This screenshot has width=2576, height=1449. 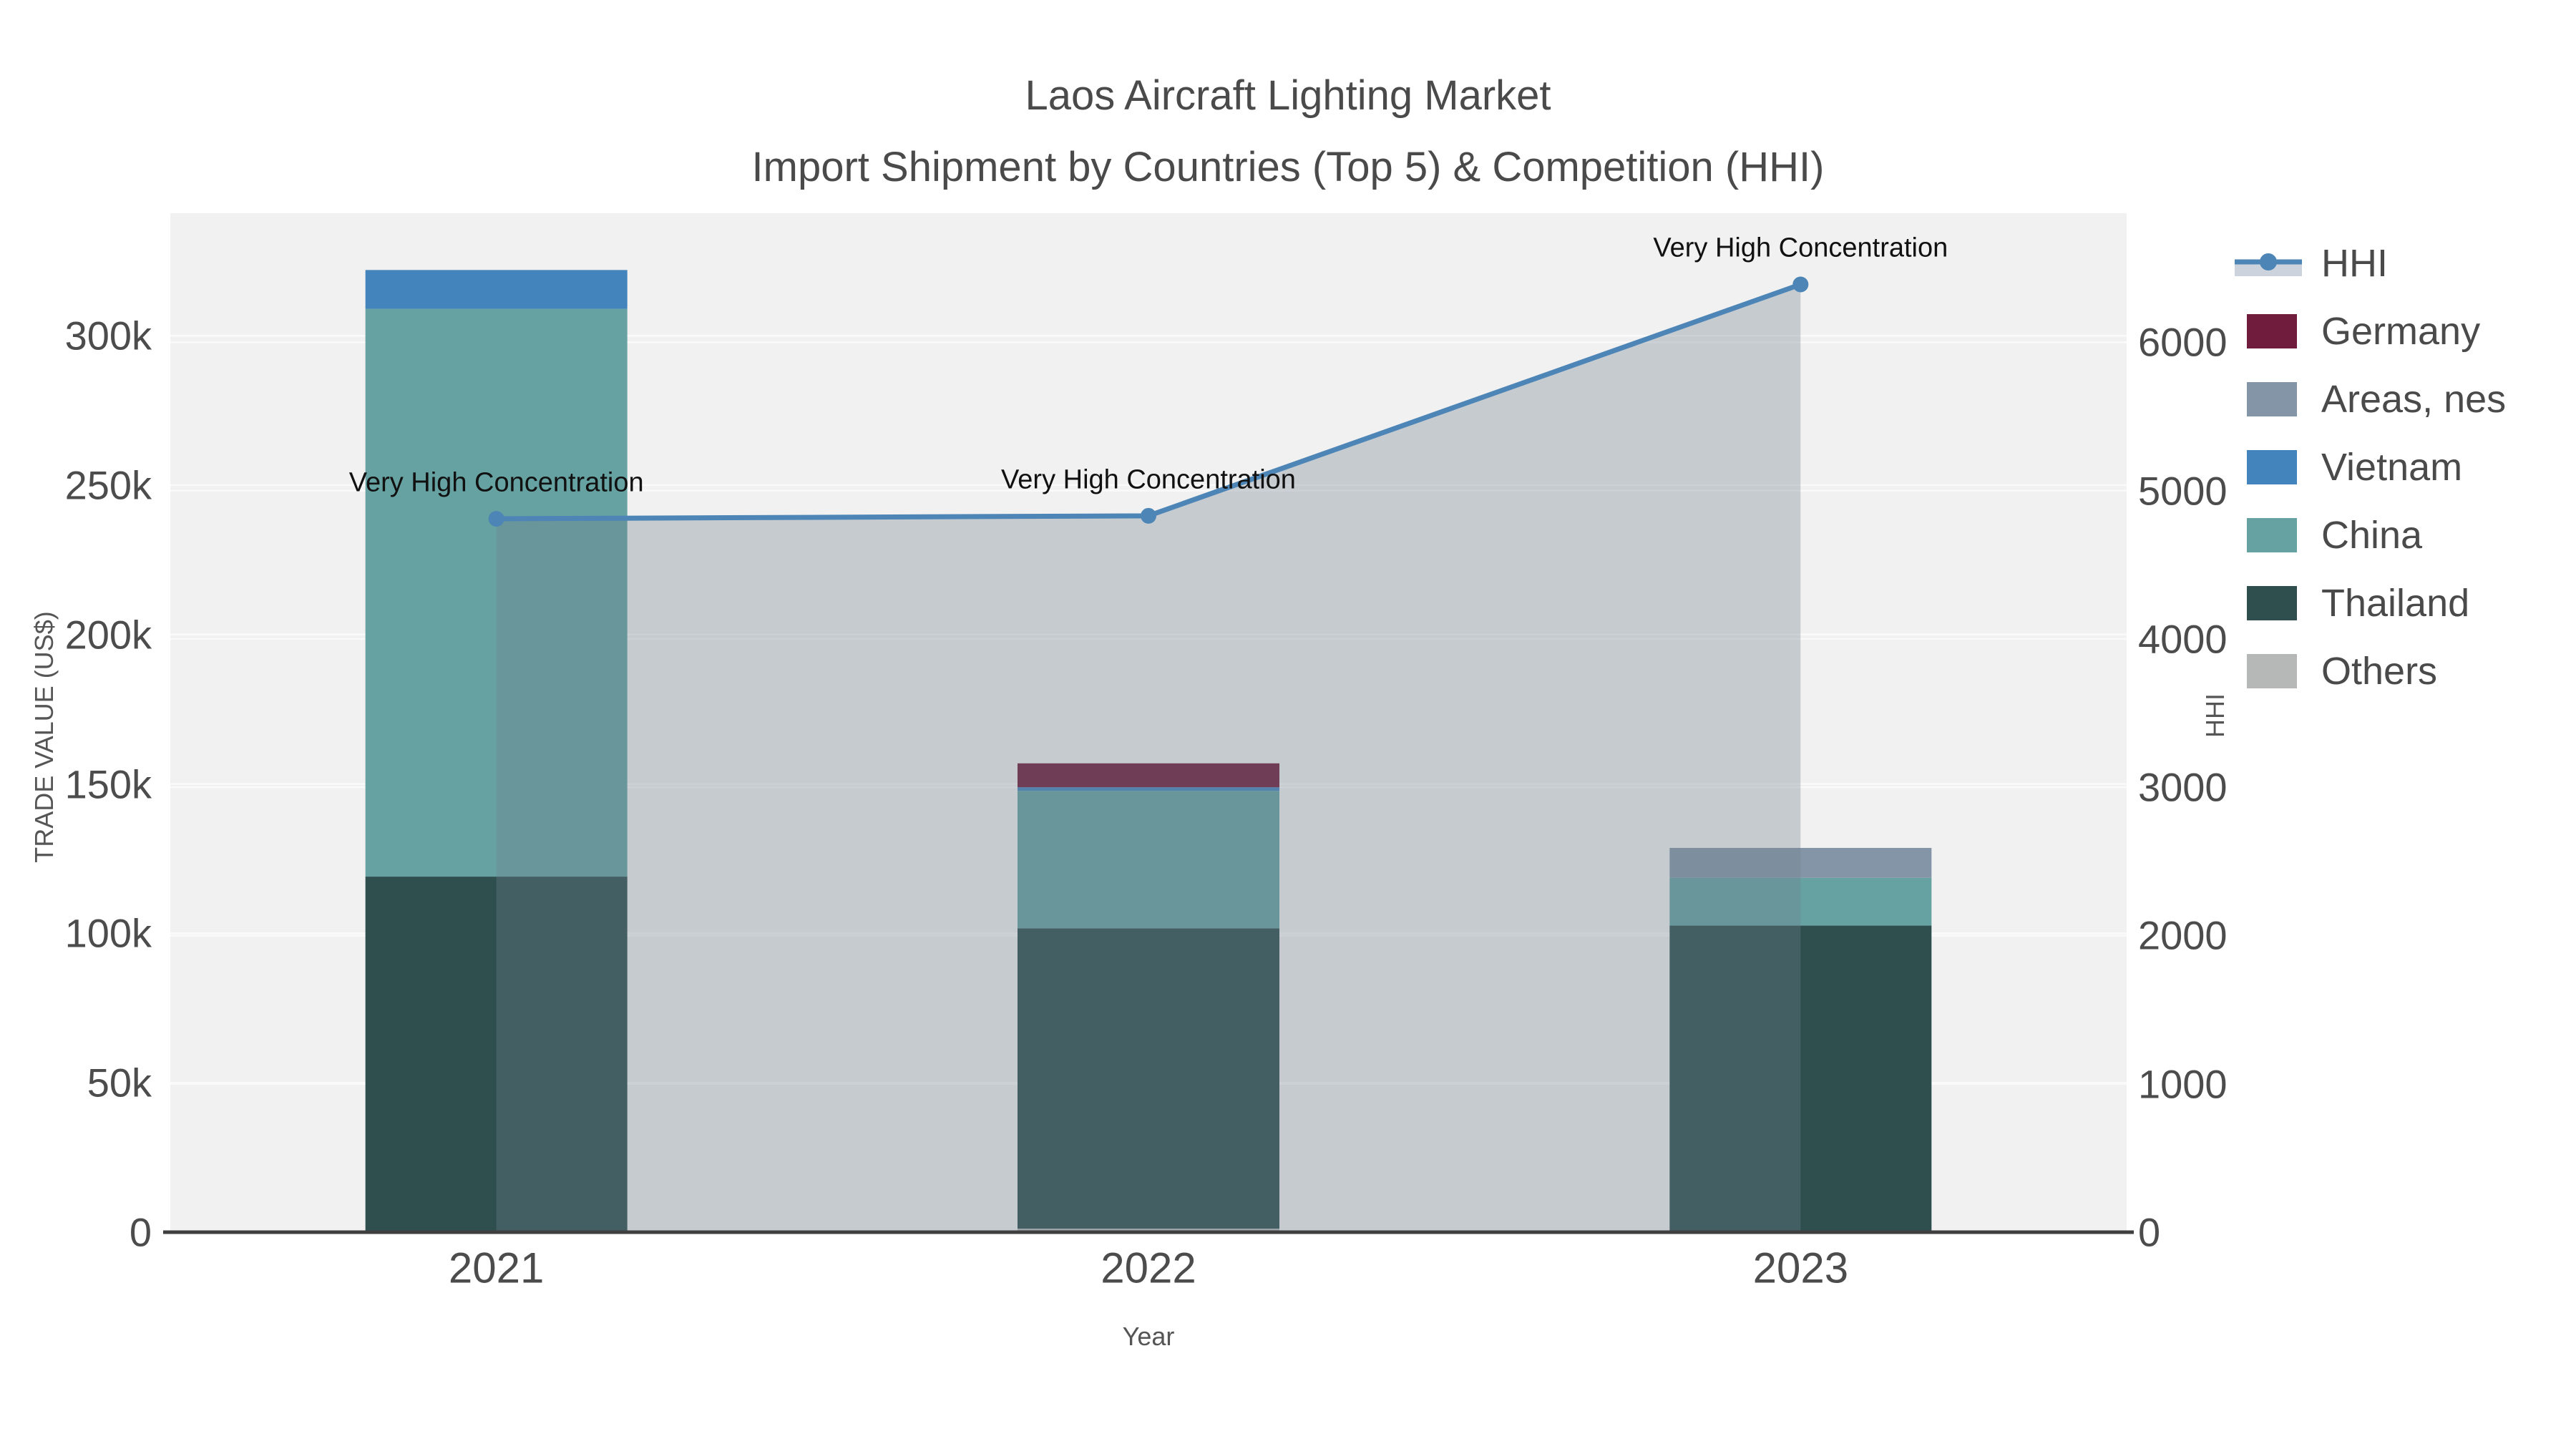 What do you see at coordinates (2149, 1232) in the screenshot?
I see `y-right-tick-0: 0` at bounding box center [2149, 1232].